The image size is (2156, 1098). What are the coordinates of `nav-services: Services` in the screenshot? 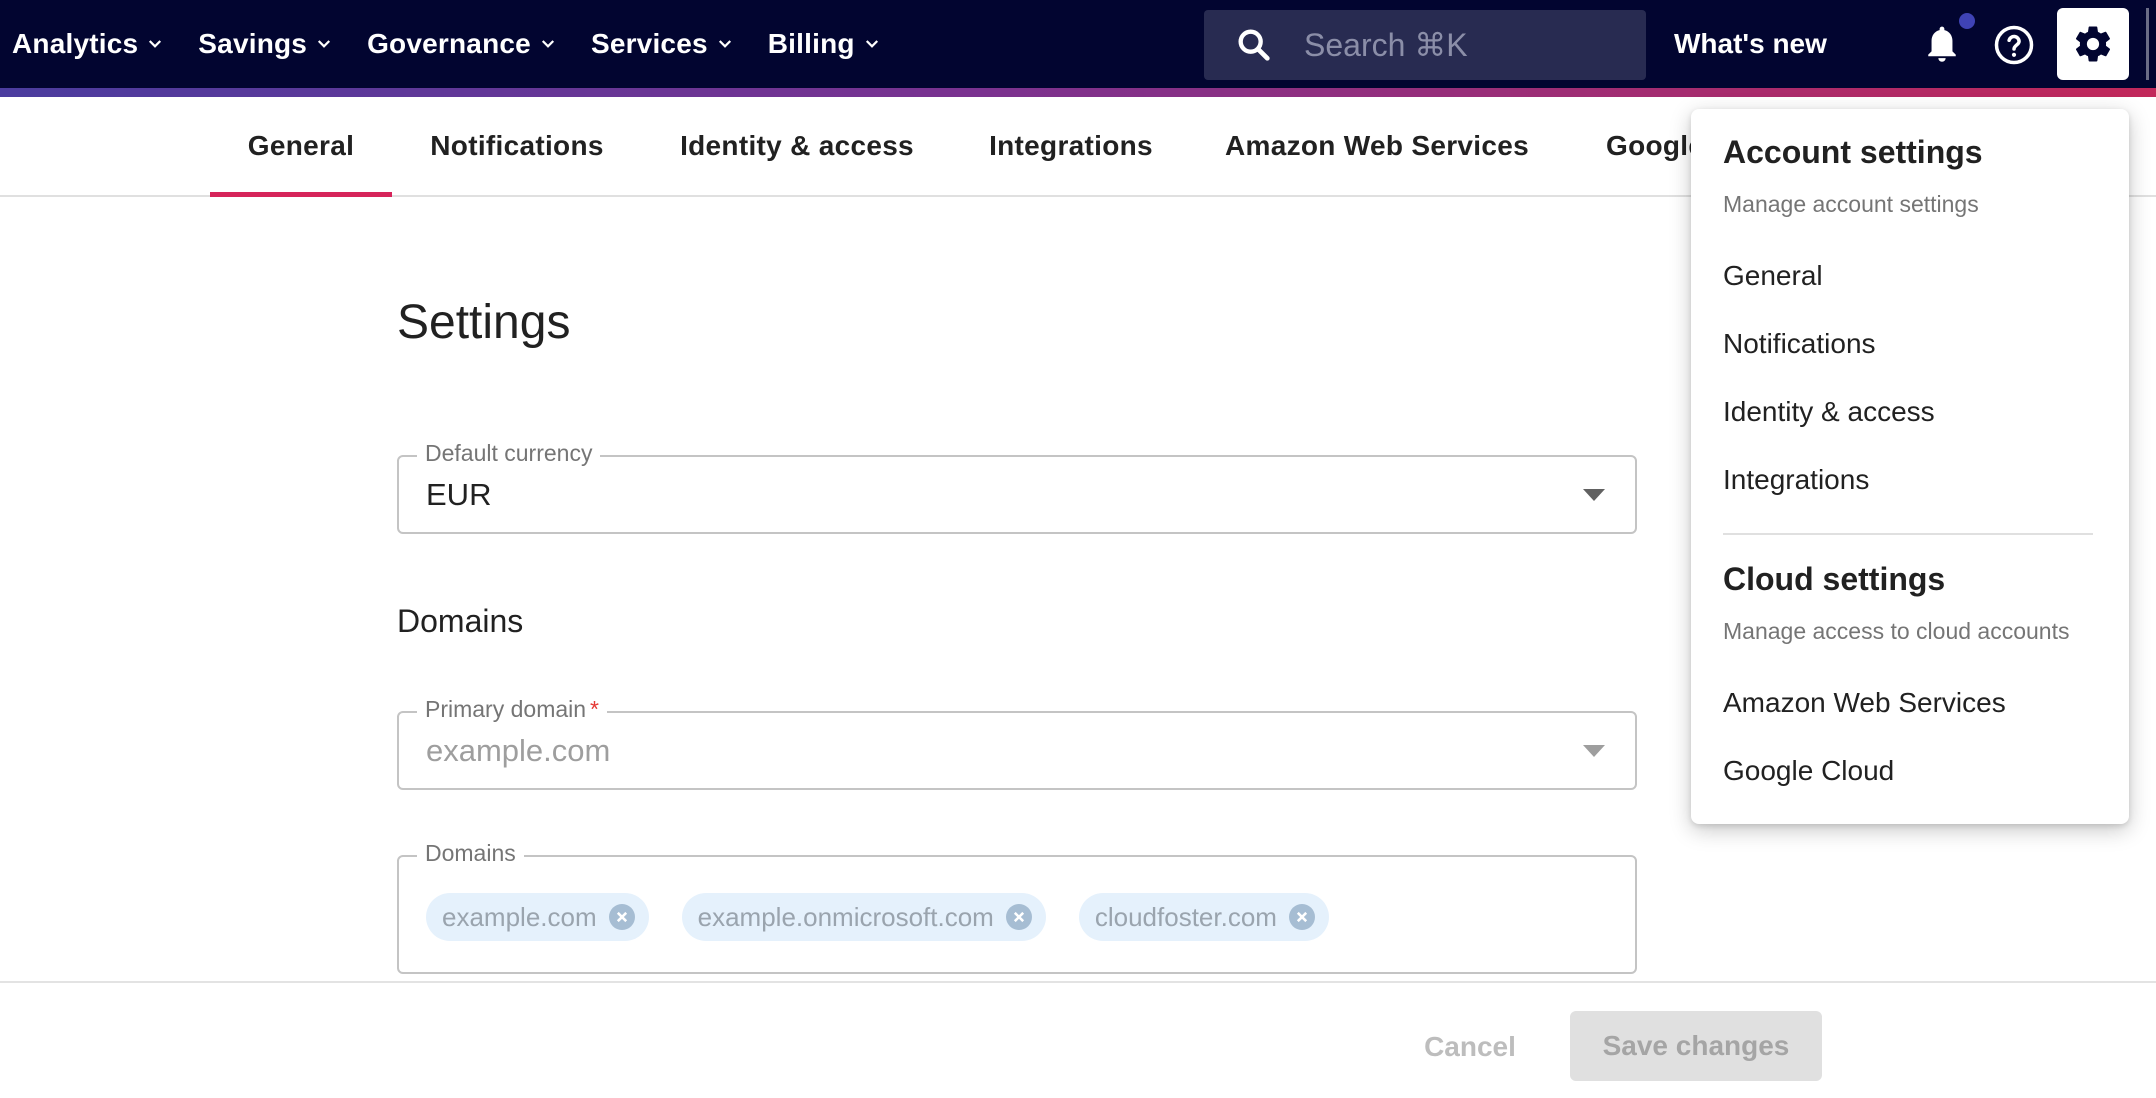 It's located at (662, 44).